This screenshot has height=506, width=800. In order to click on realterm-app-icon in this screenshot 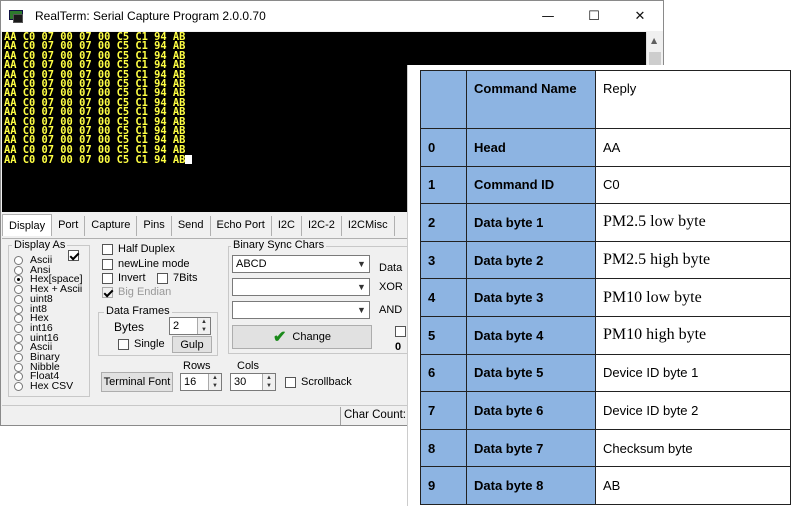, I will do `click(17, 16)`.